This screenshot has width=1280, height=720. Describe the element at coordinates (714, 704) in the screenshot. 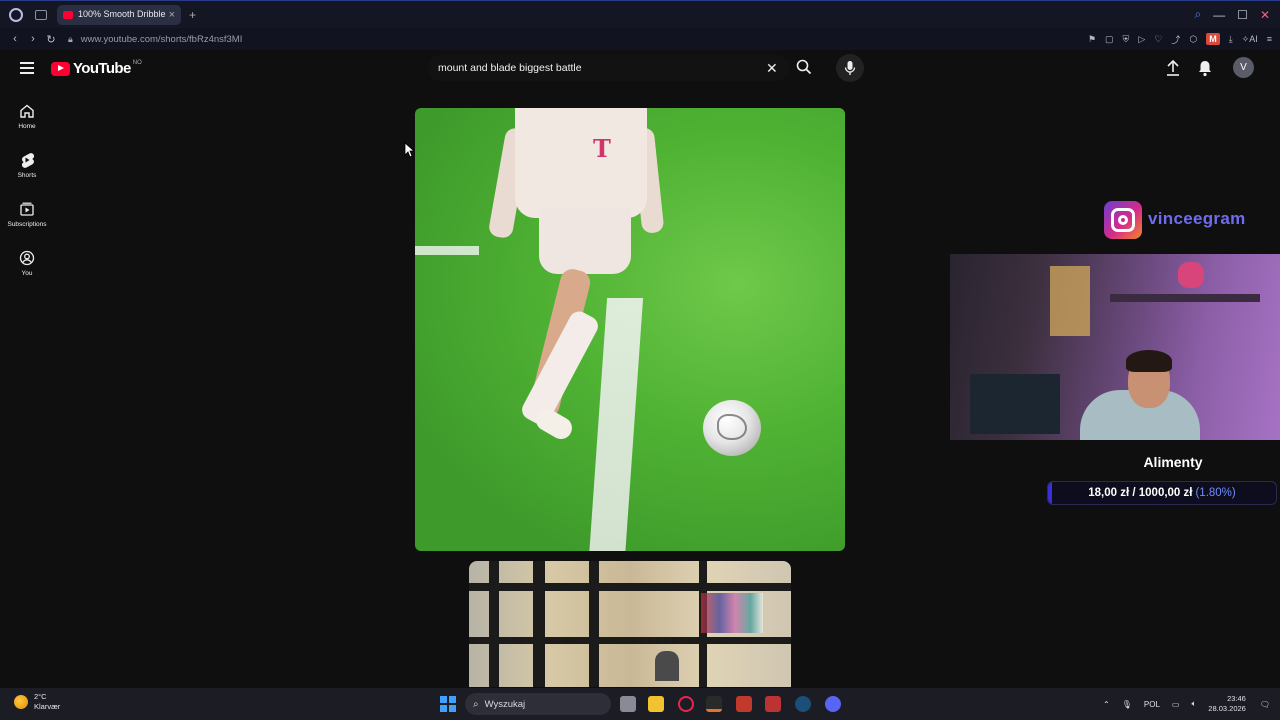

I see `app-icon` at that location.